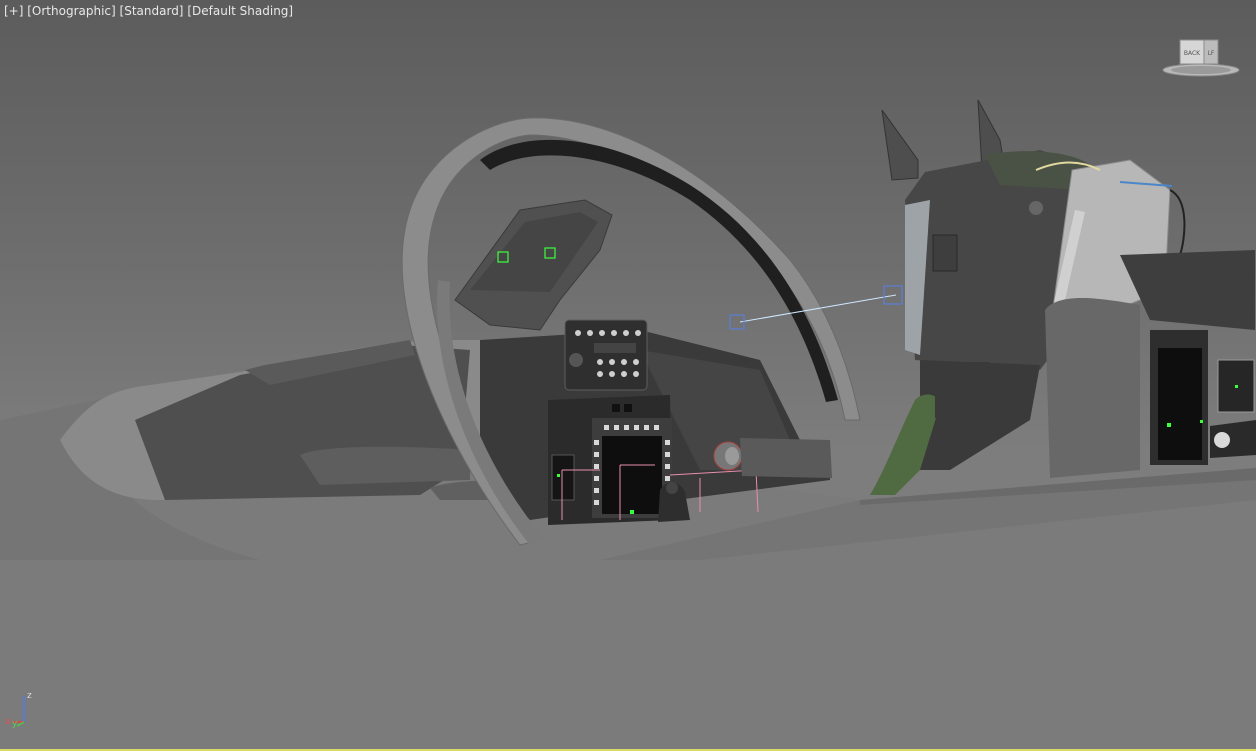 This screenshot has width=1256, height=751. Describe the element at coordinates (900, 145) in the screenshot. I see `seat-headrest` at that location.